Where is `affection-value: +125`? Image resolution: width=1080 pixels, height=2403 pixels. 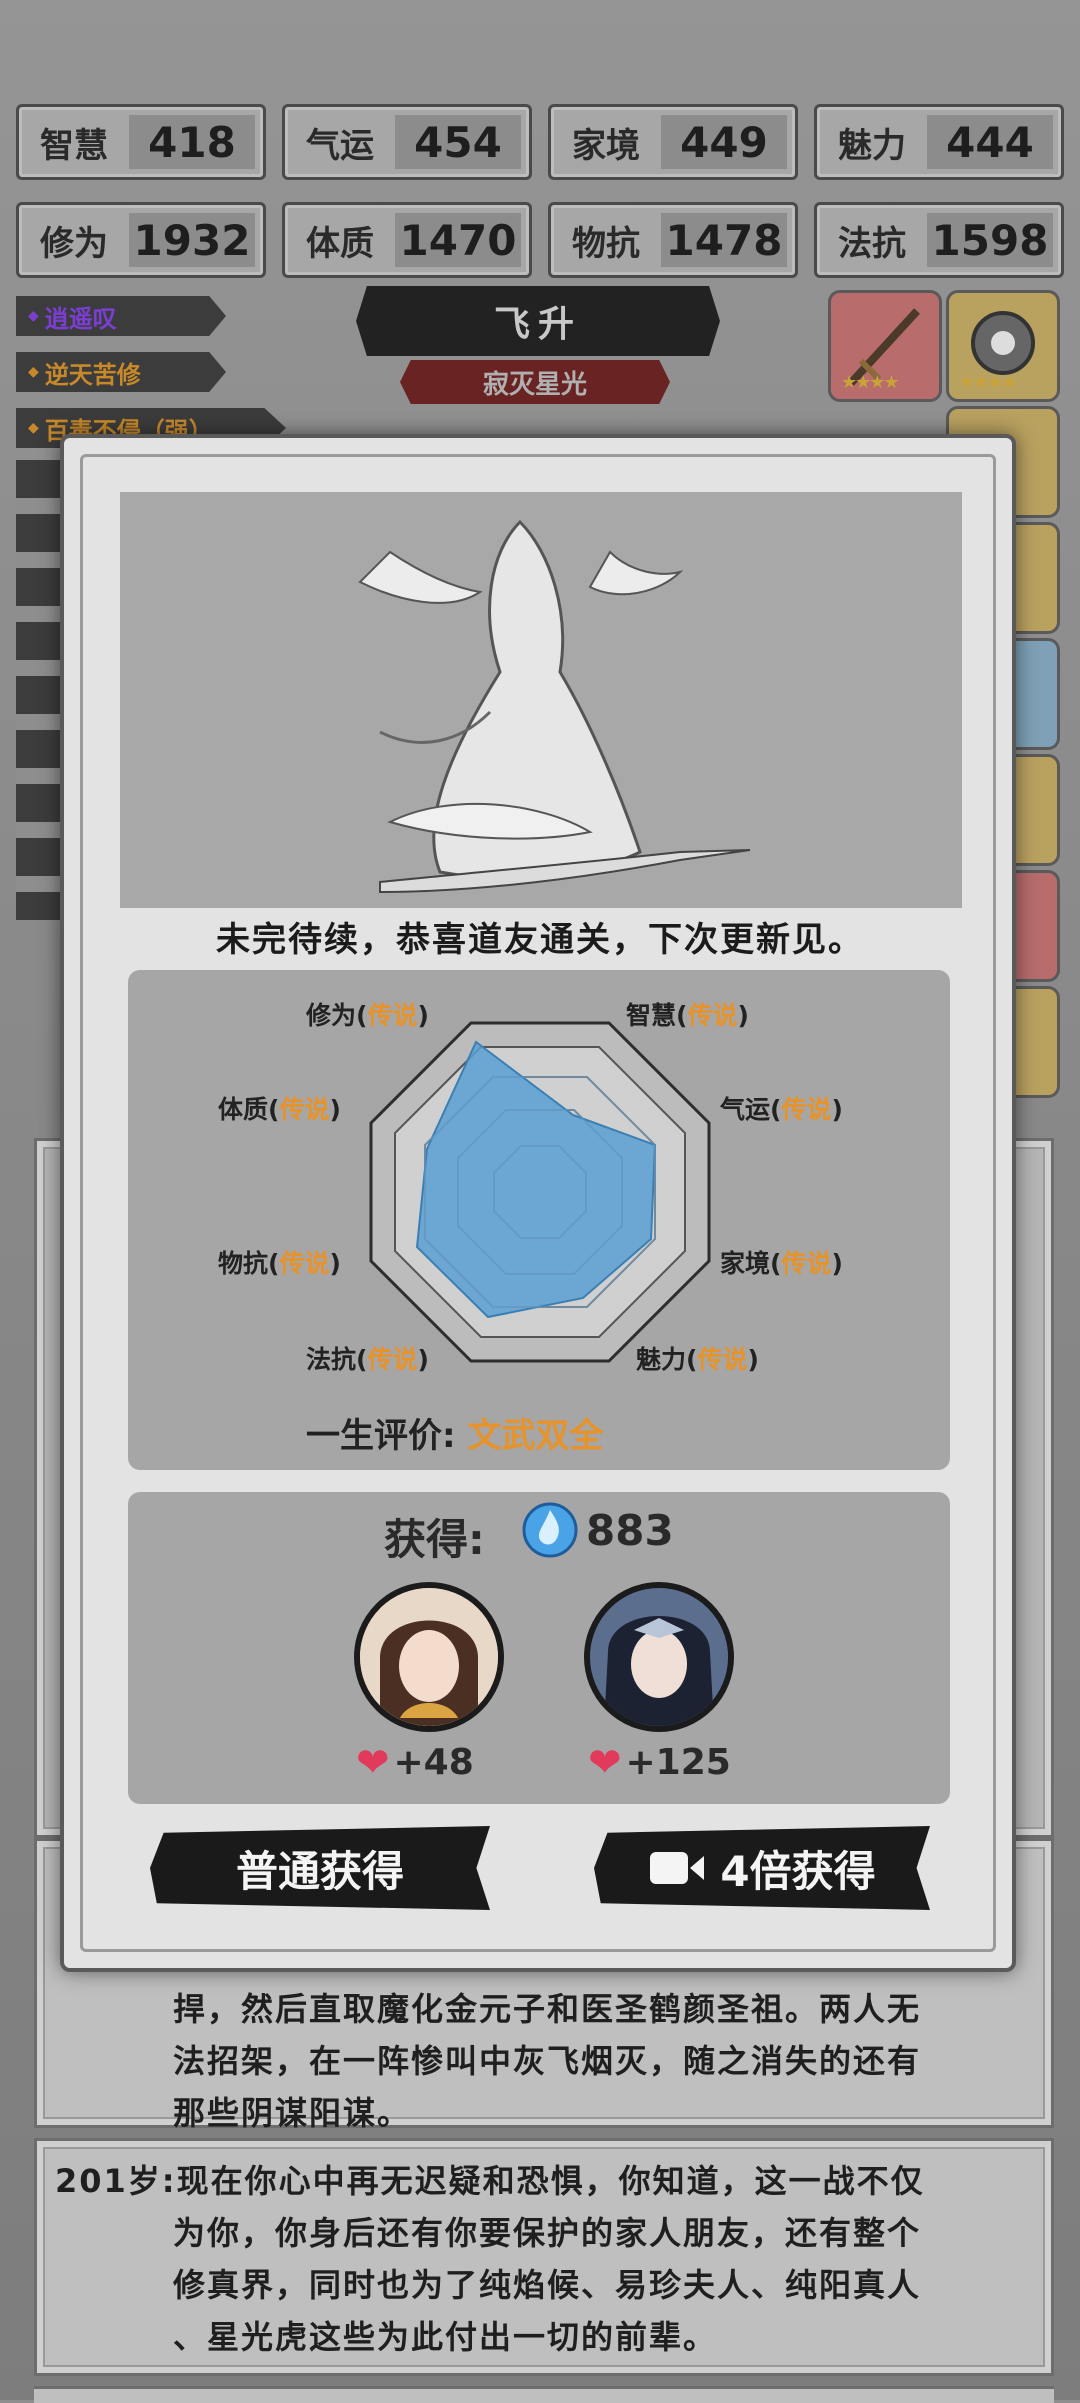
affection-value: +125 is located at coordinates (678, 1762).